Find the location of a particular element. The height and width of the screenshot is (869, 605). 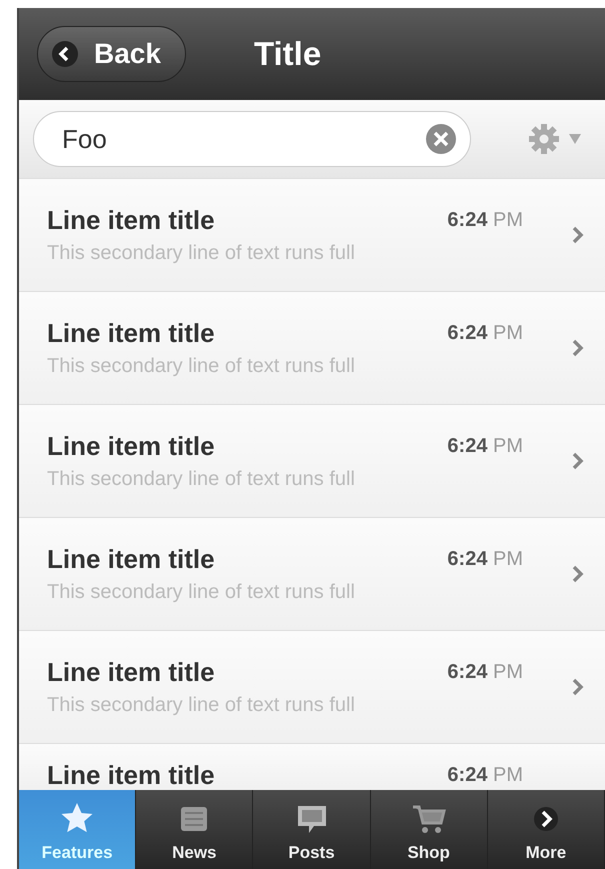

list-row: Line item title 6:24 PM is located at coordinates (312, 767).